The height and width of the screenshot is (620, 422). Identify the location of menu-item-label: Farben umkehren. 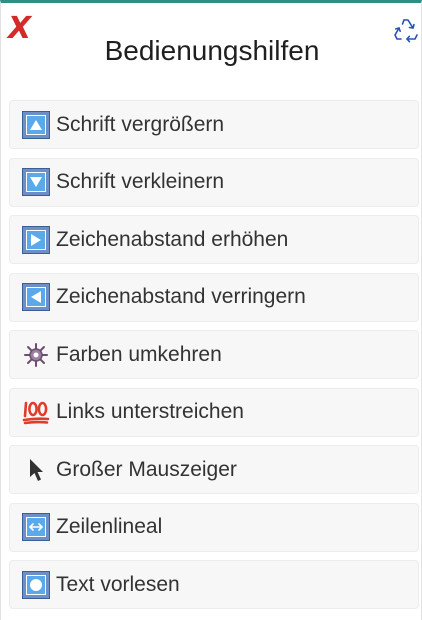
(139, 354).